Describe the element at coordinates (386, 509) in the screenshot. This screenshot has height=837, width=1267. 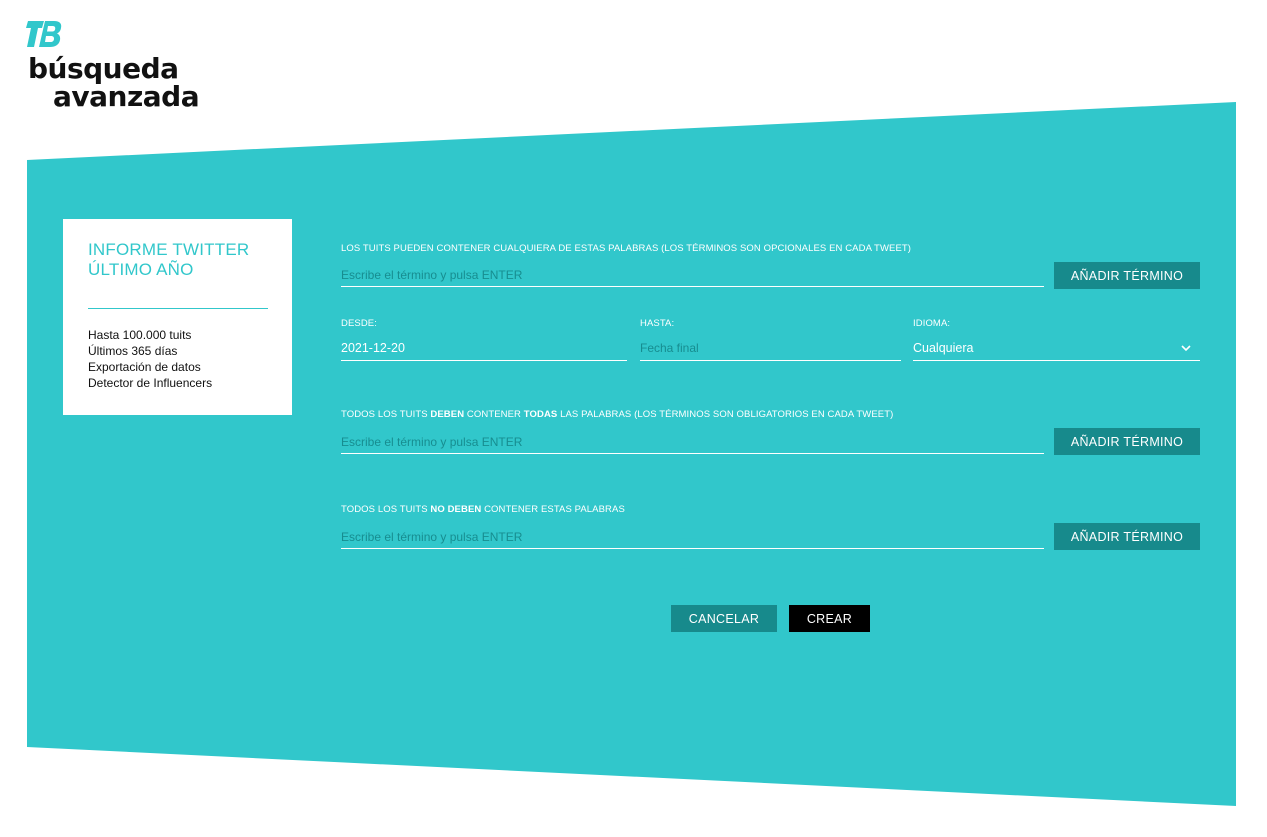
I see `none-words-label-part: TODOS LOS TUITS` at that location.